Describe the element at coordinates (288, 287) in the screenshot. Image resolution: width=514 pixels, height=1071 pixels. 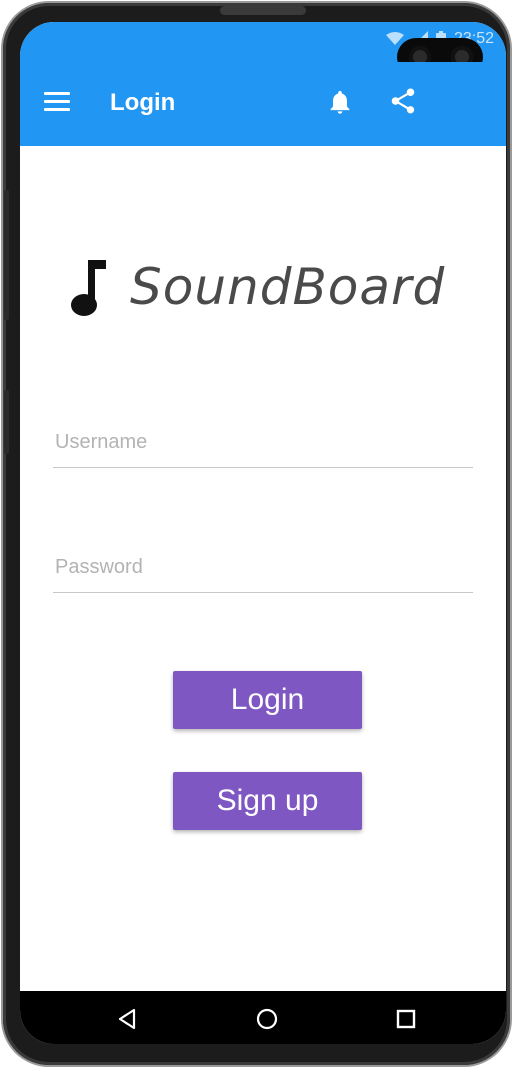
I see `logo-text: SoundBoard` at that location.